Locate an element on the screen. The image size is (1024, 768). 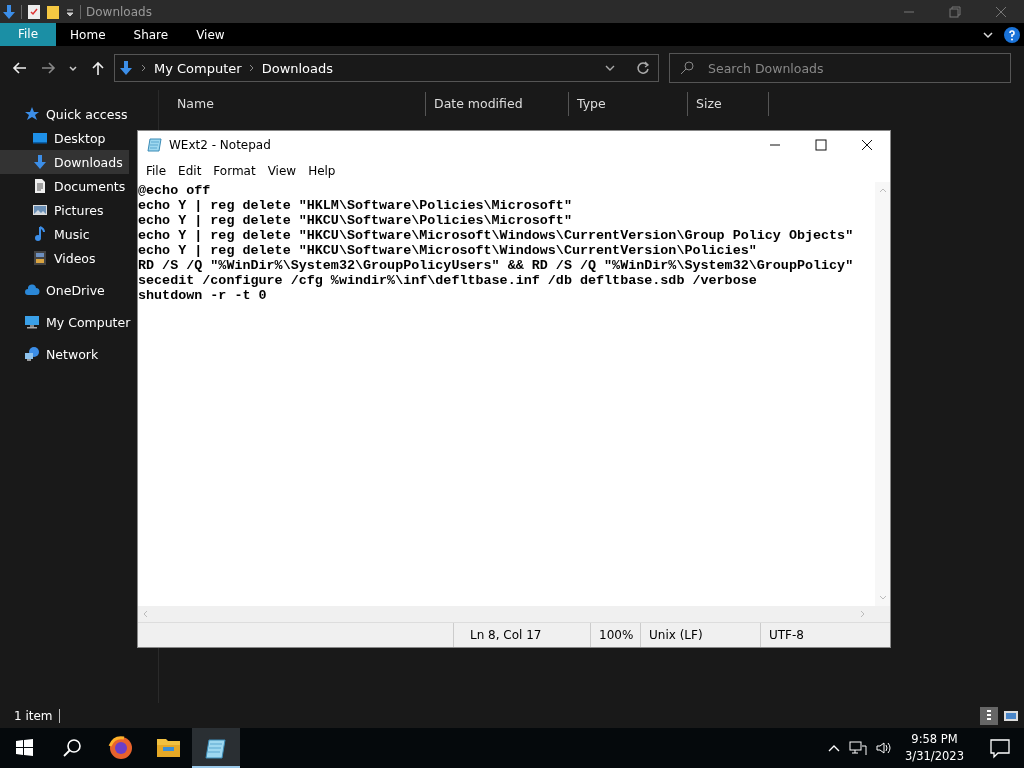
nav-item: My Computer is located at coordinates (68, 322).